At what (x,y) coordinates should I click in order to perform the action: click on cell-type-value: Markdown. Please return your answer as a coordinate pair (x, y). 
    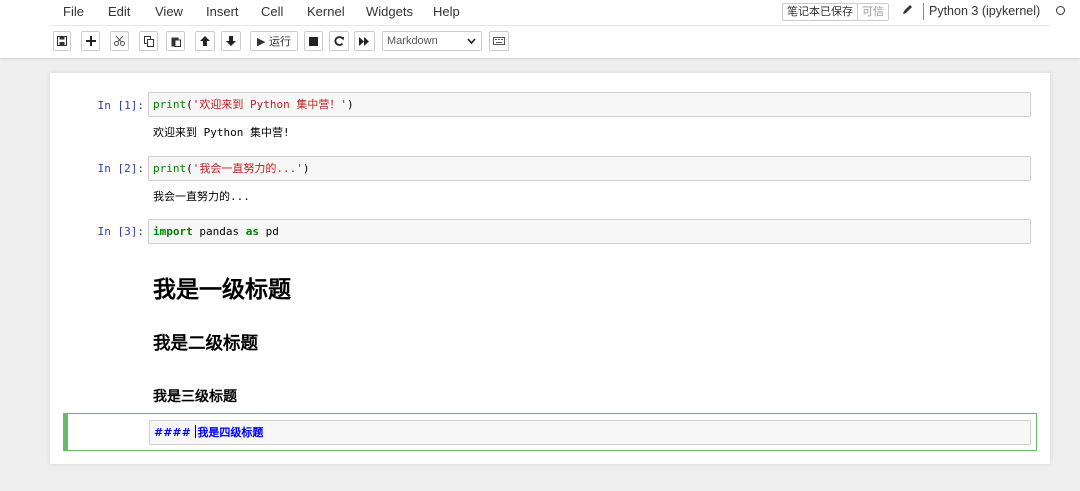
    Looking at the image, I should click on (412, 41).